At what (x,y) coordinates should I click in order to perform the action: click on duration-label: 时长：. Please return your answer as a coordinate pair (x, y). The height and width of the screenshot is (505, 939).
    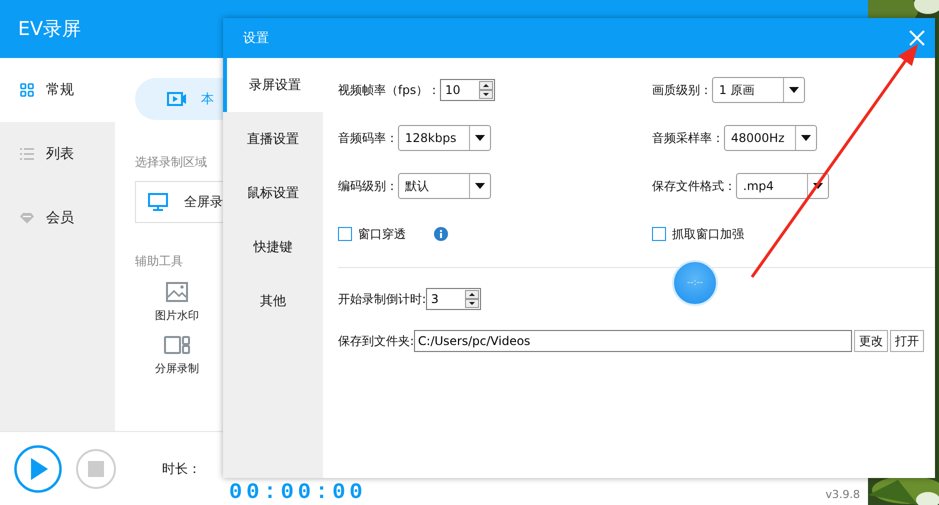
    Looking at the image, I should click on (181, 469).